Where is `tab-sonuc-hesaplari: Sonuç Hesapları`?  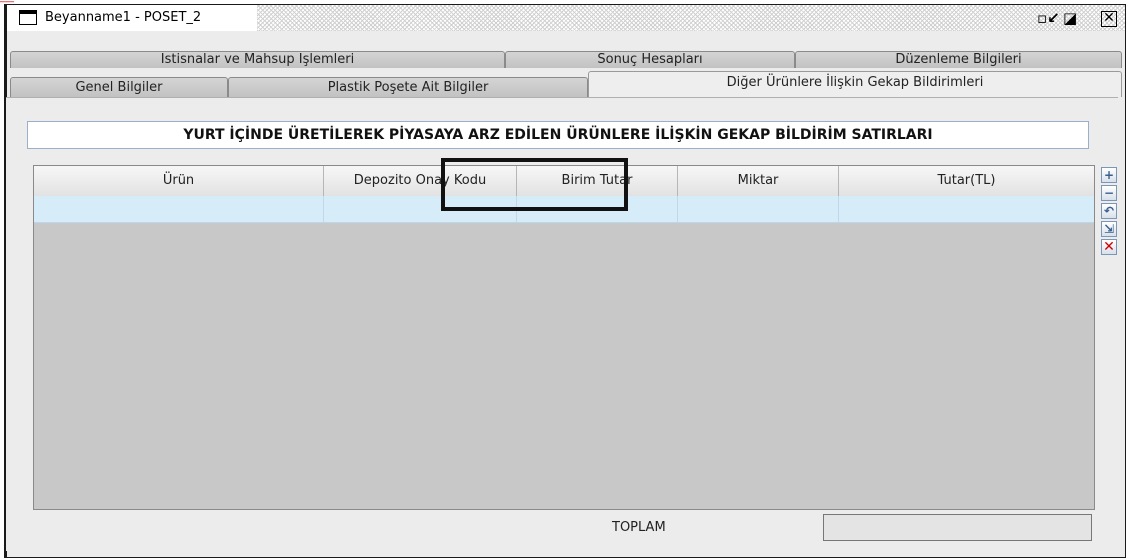 tab-sonuc-hesaplari: Sonuç Hesapları is located at coordinates (650, 59).